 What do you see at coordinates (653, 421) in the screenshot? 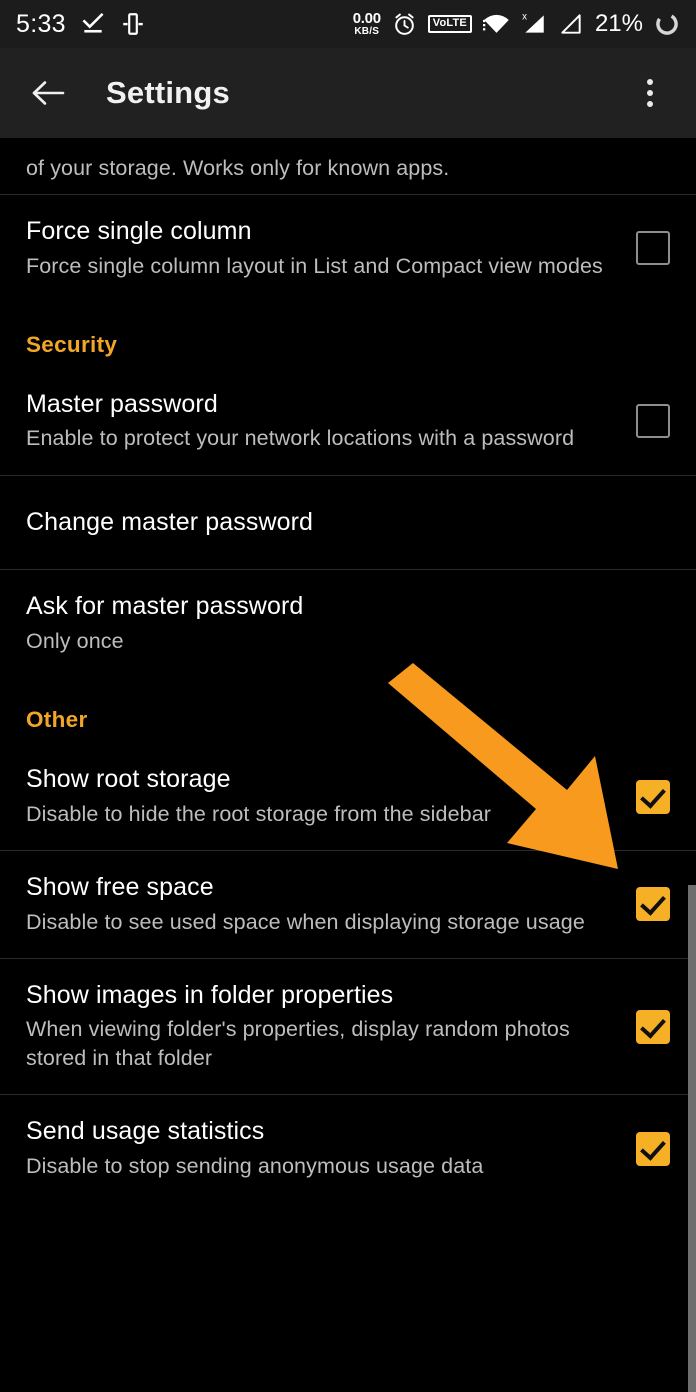
I see `master-password-checkbox` at bounding box center [653, 421].